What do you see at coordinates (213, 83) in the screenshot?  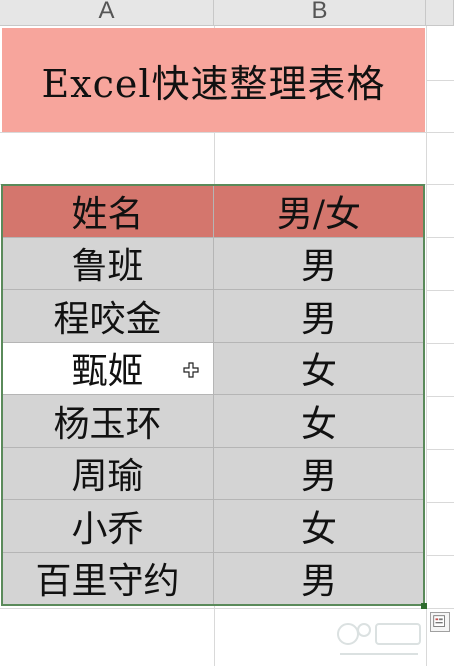 I see `title-text: Excel快速整理表格` at bounding box center [213, 83].